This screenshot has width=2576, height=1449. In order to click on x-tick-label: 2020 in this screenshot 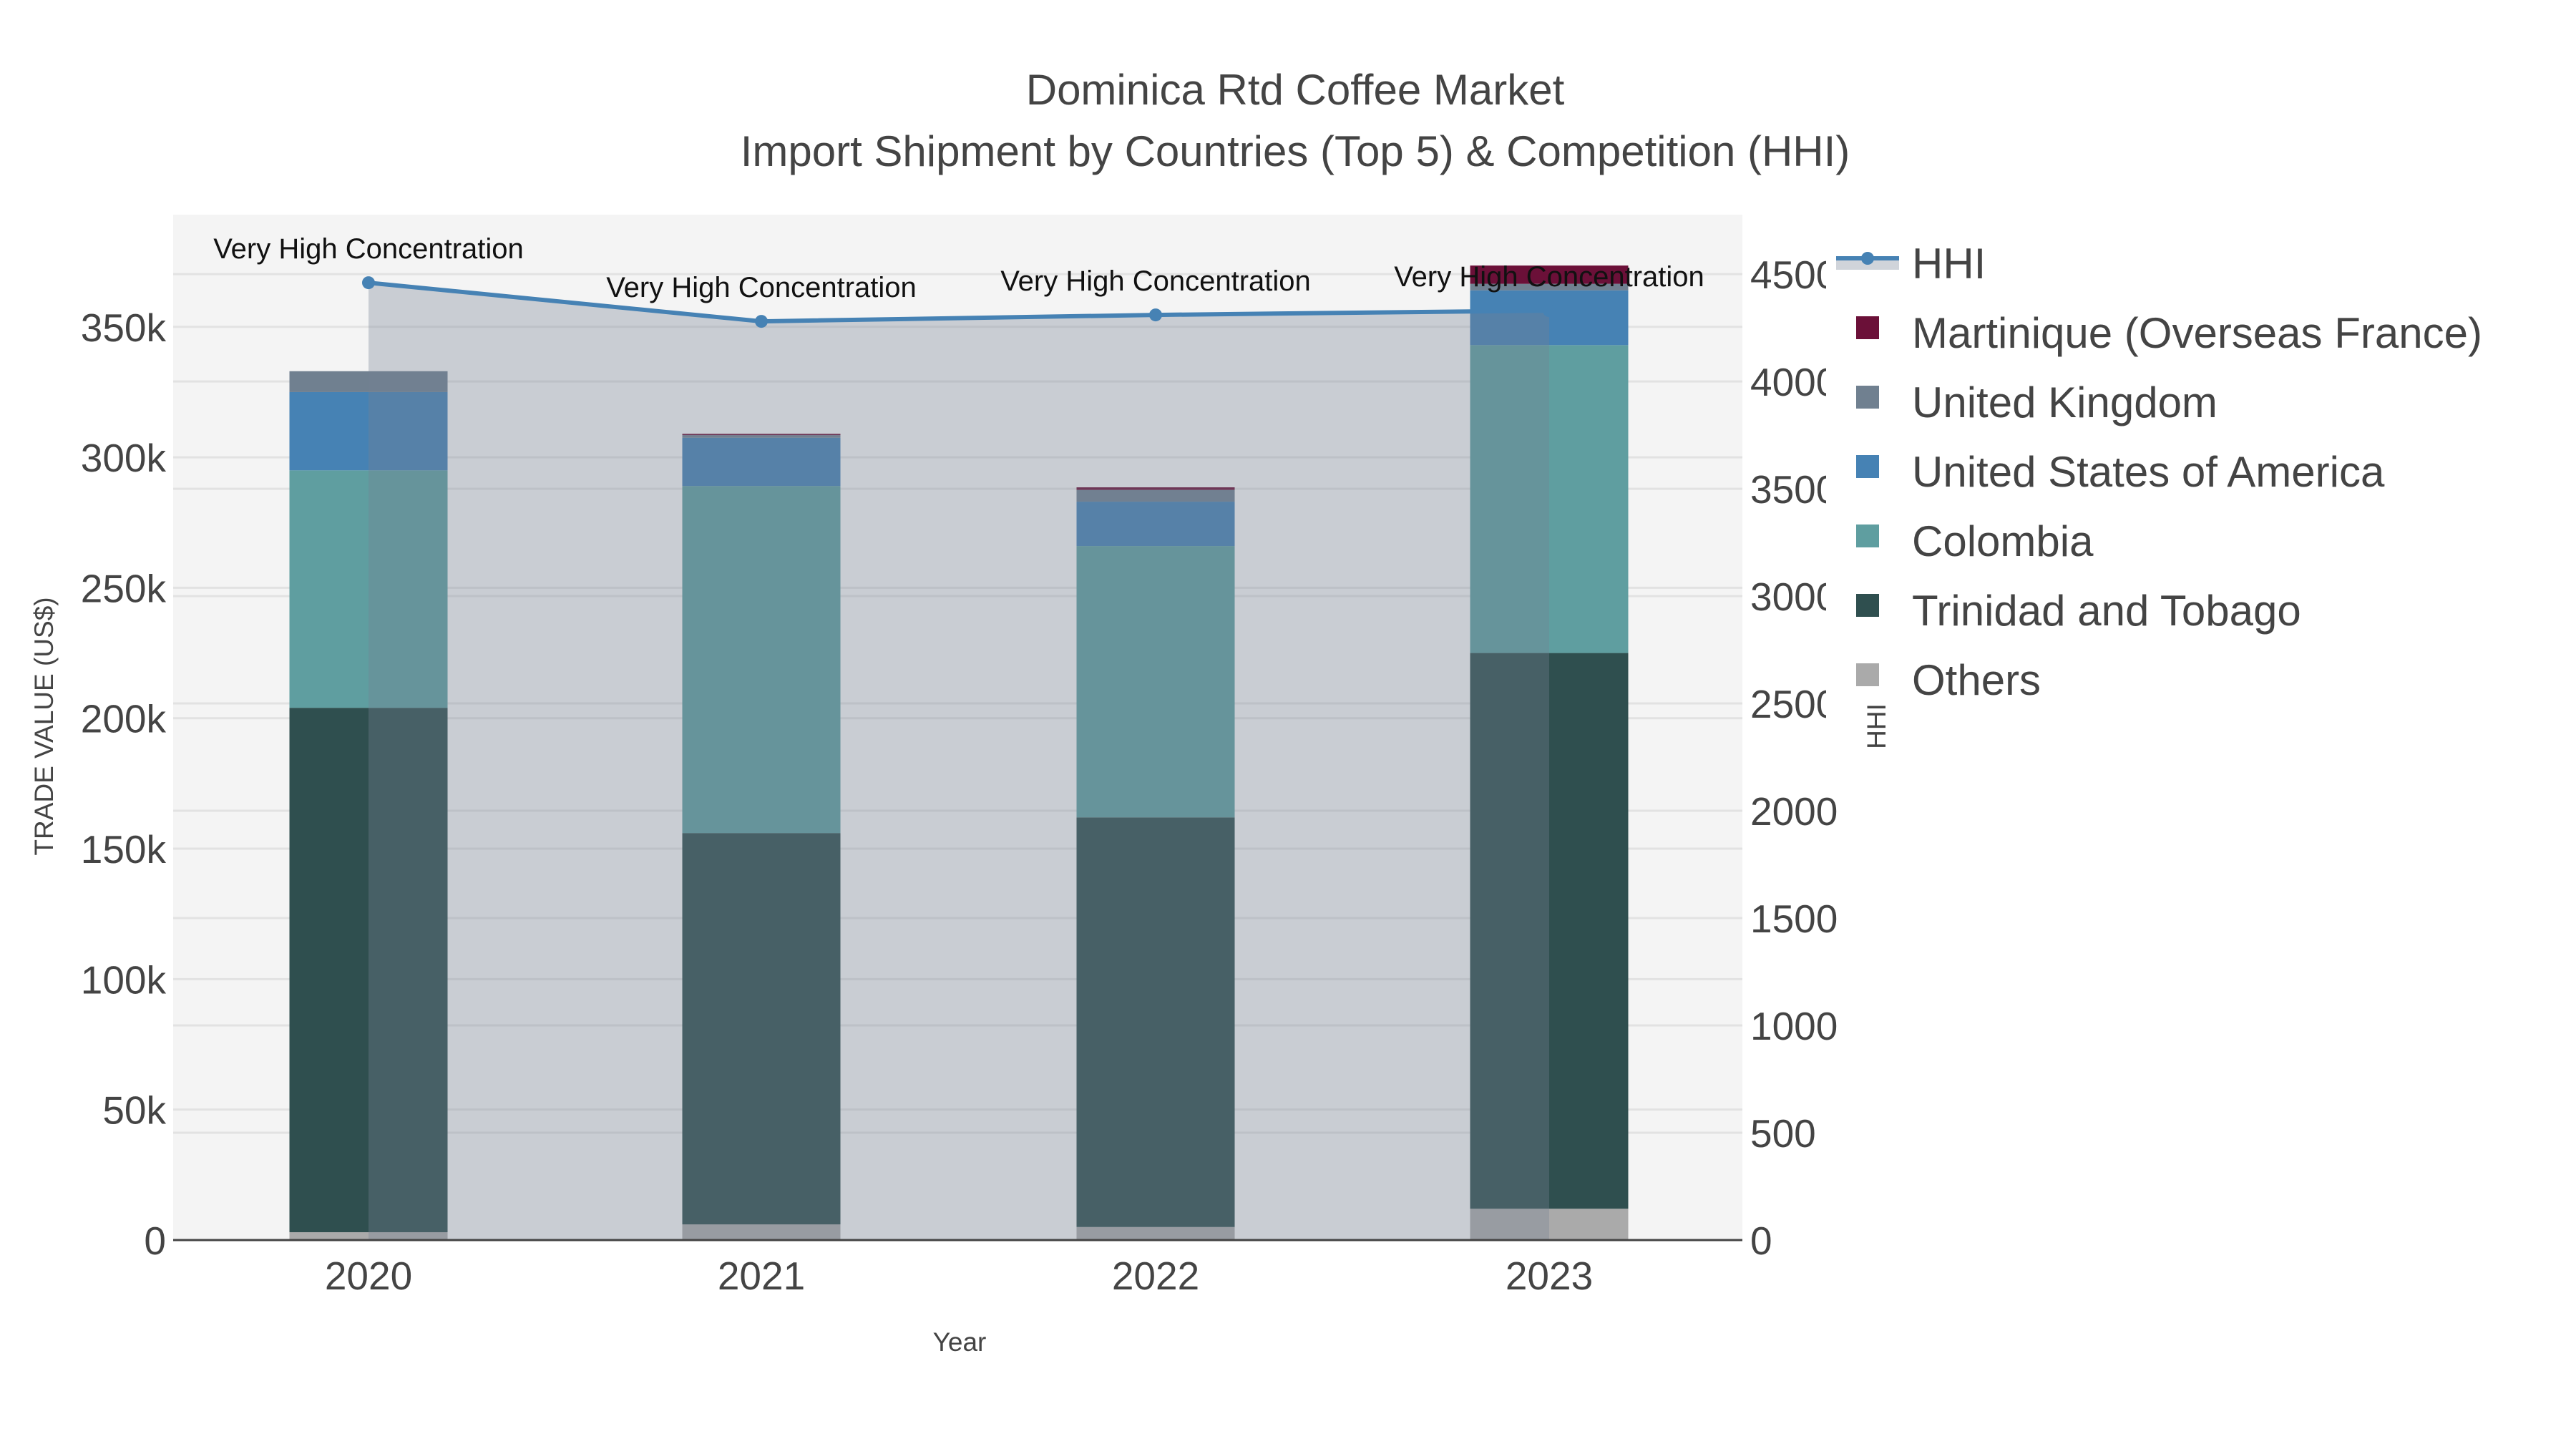, I will do `click(368, 1276)`.